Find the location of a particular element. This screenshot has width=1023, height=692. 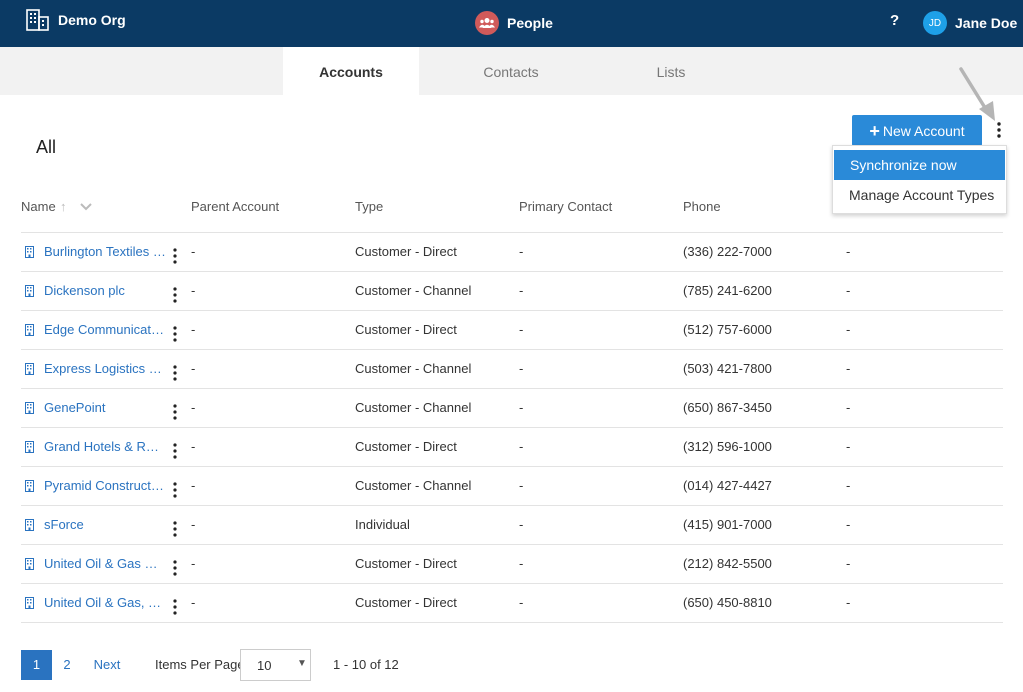

view-title: All is located at coordinates (46, 147).